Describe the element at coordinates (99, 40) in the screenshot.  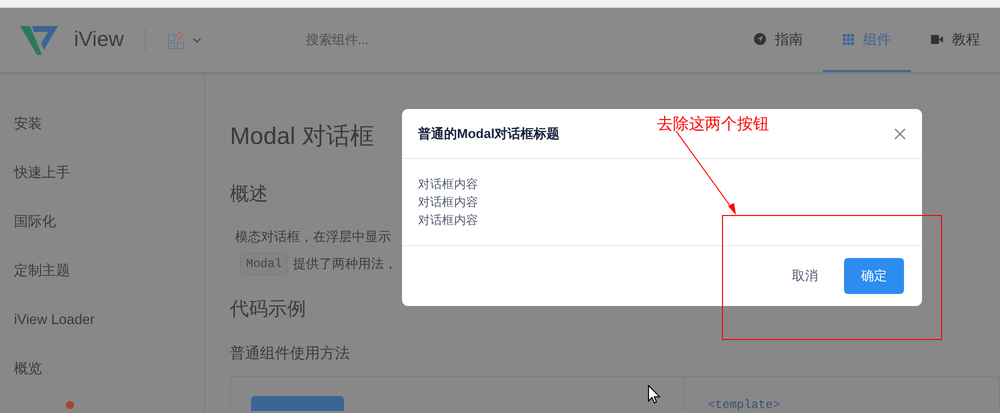
I see `logo-text: iView` at that location.